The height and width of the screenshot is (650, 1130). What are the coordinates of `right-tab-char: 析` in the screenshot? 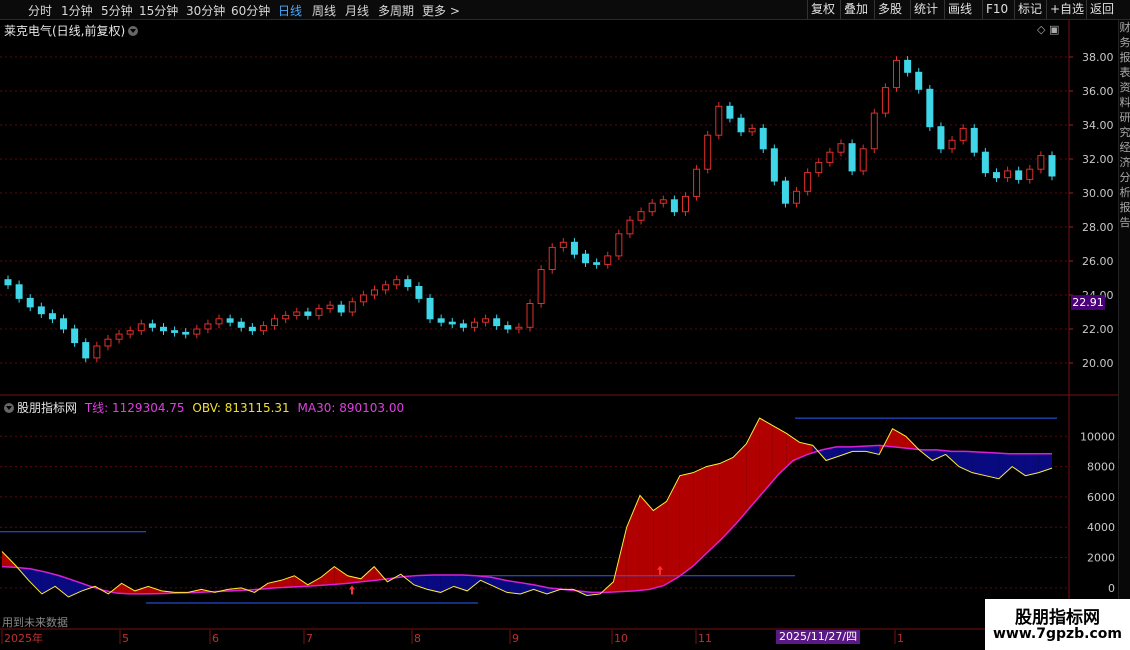 It's located at (1124, 192).